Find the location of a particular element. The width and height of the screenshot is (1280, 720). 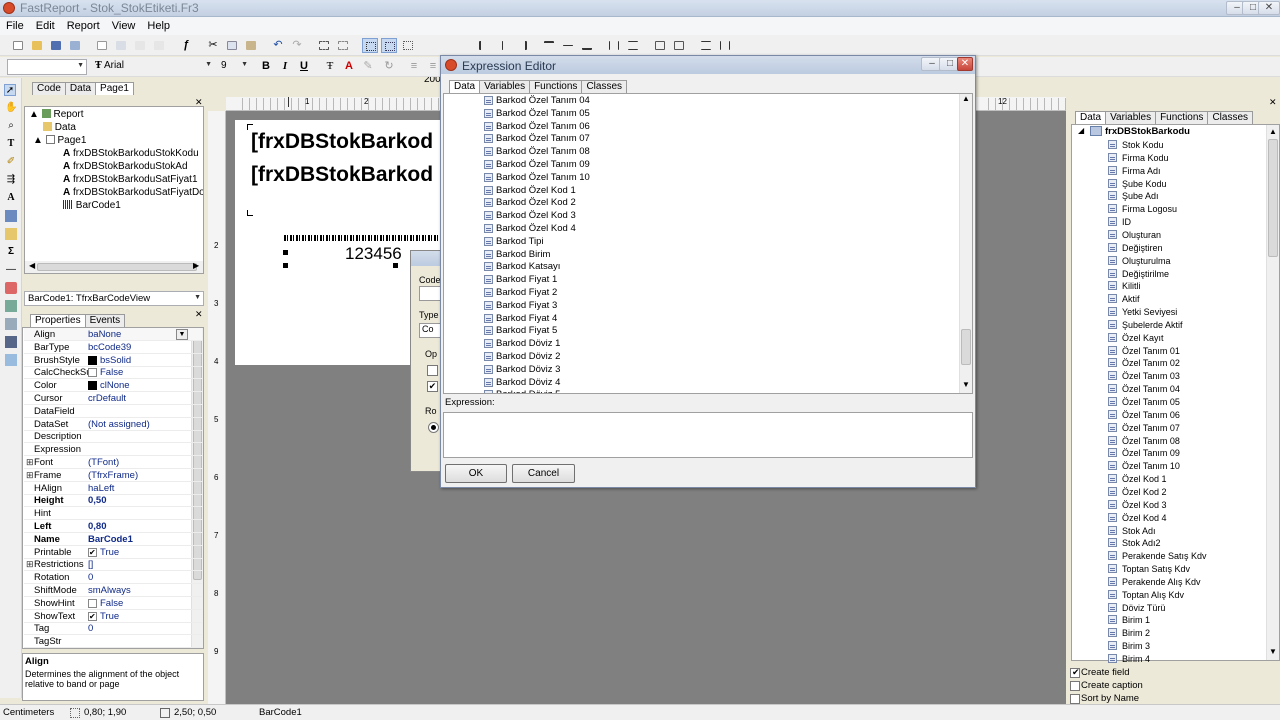

list-item: Barkod Döviz 4 is located at coordinates (528, 383).